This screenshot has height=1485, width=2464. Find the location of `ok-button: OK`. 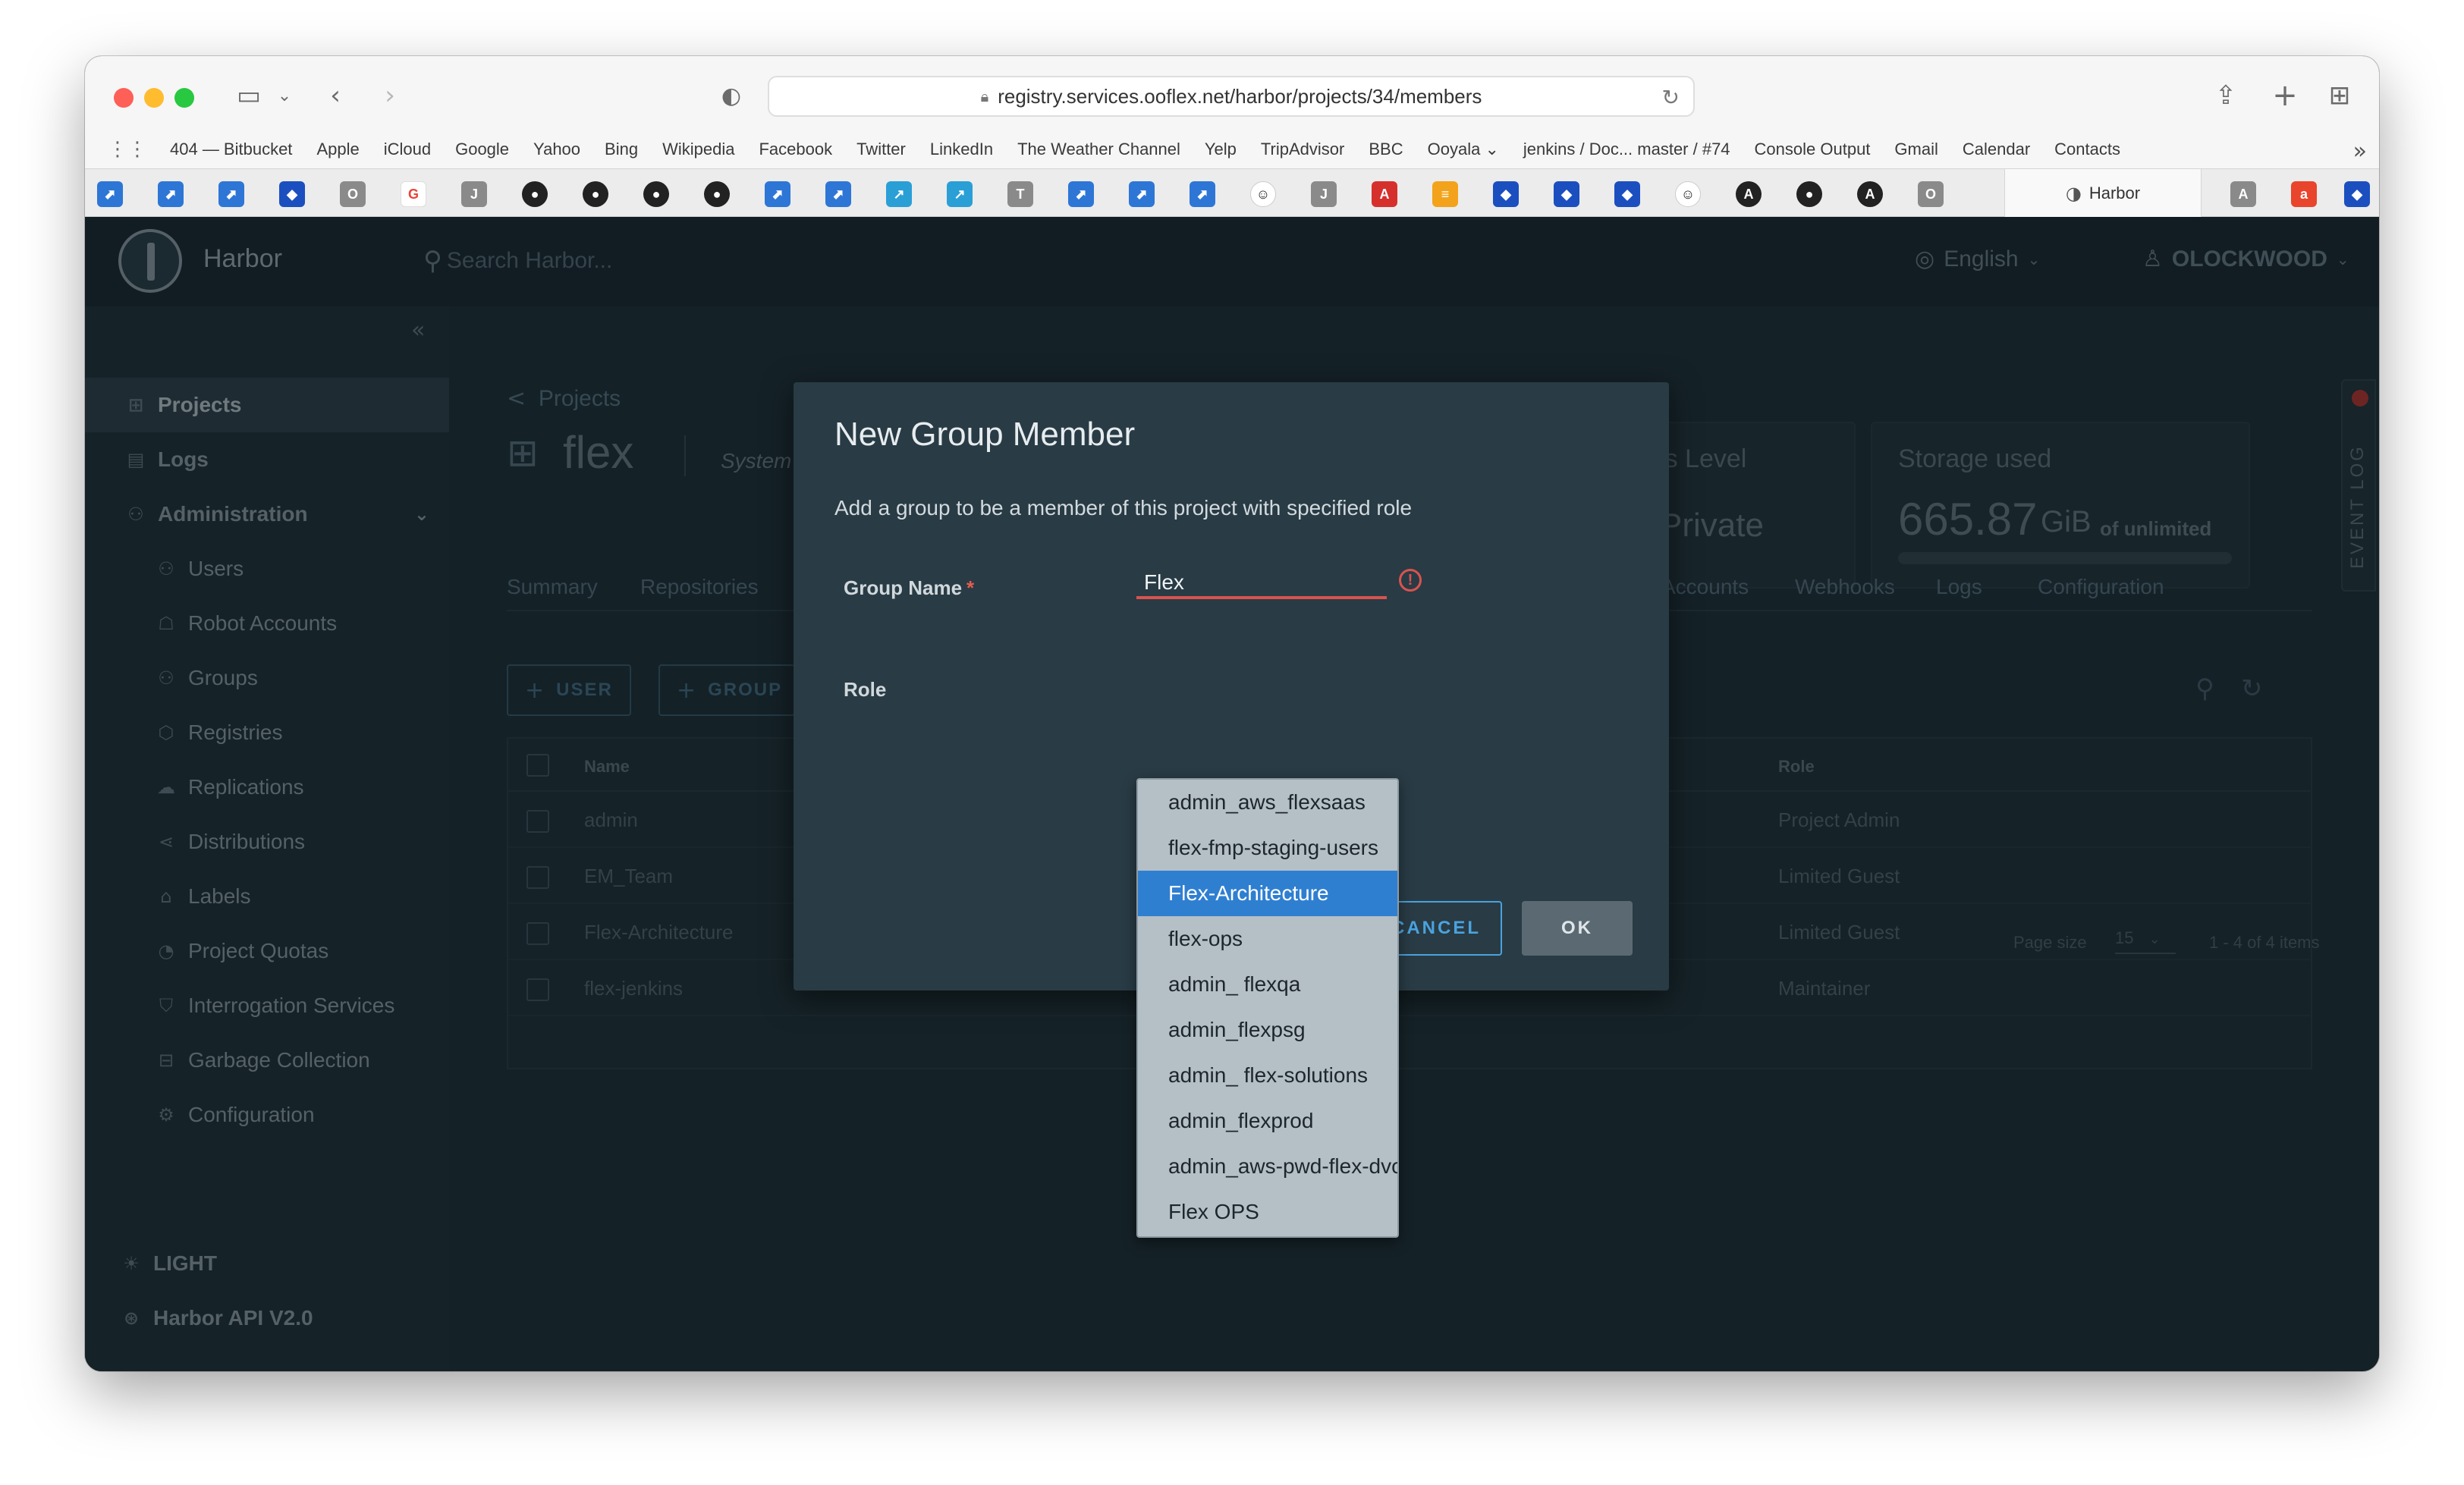

ok-button: OK is located at coordinates (1577, 928).